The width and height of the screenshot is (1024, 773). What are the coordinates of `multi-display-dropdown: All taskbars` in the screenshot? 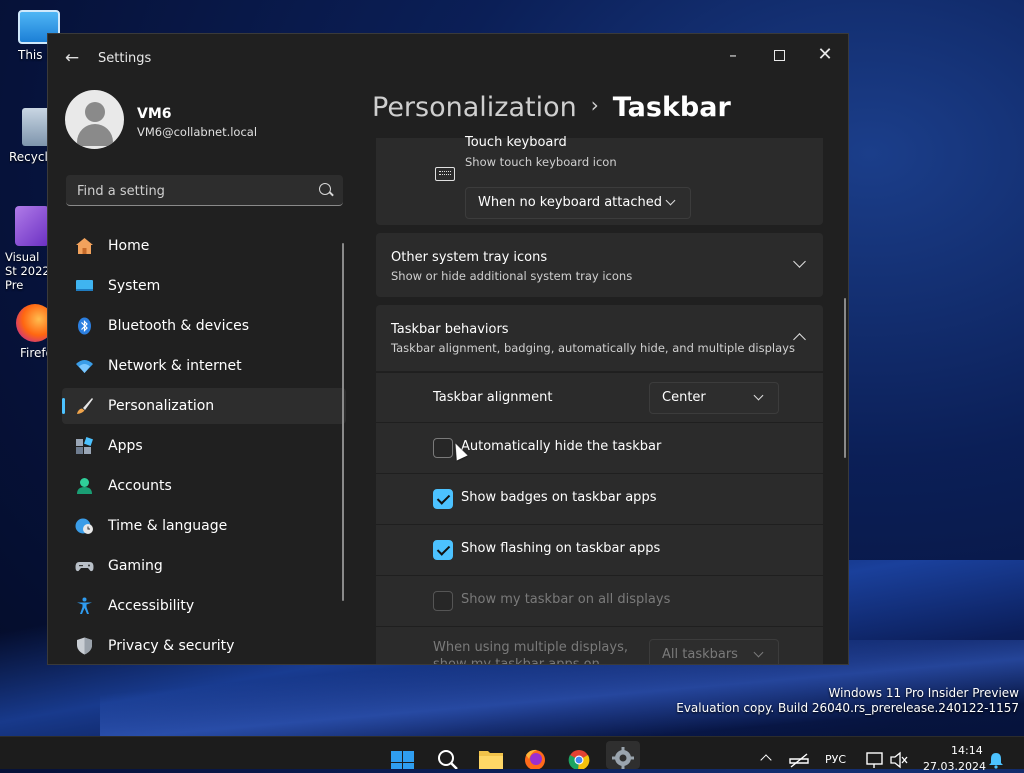 It's located at (714, 651).